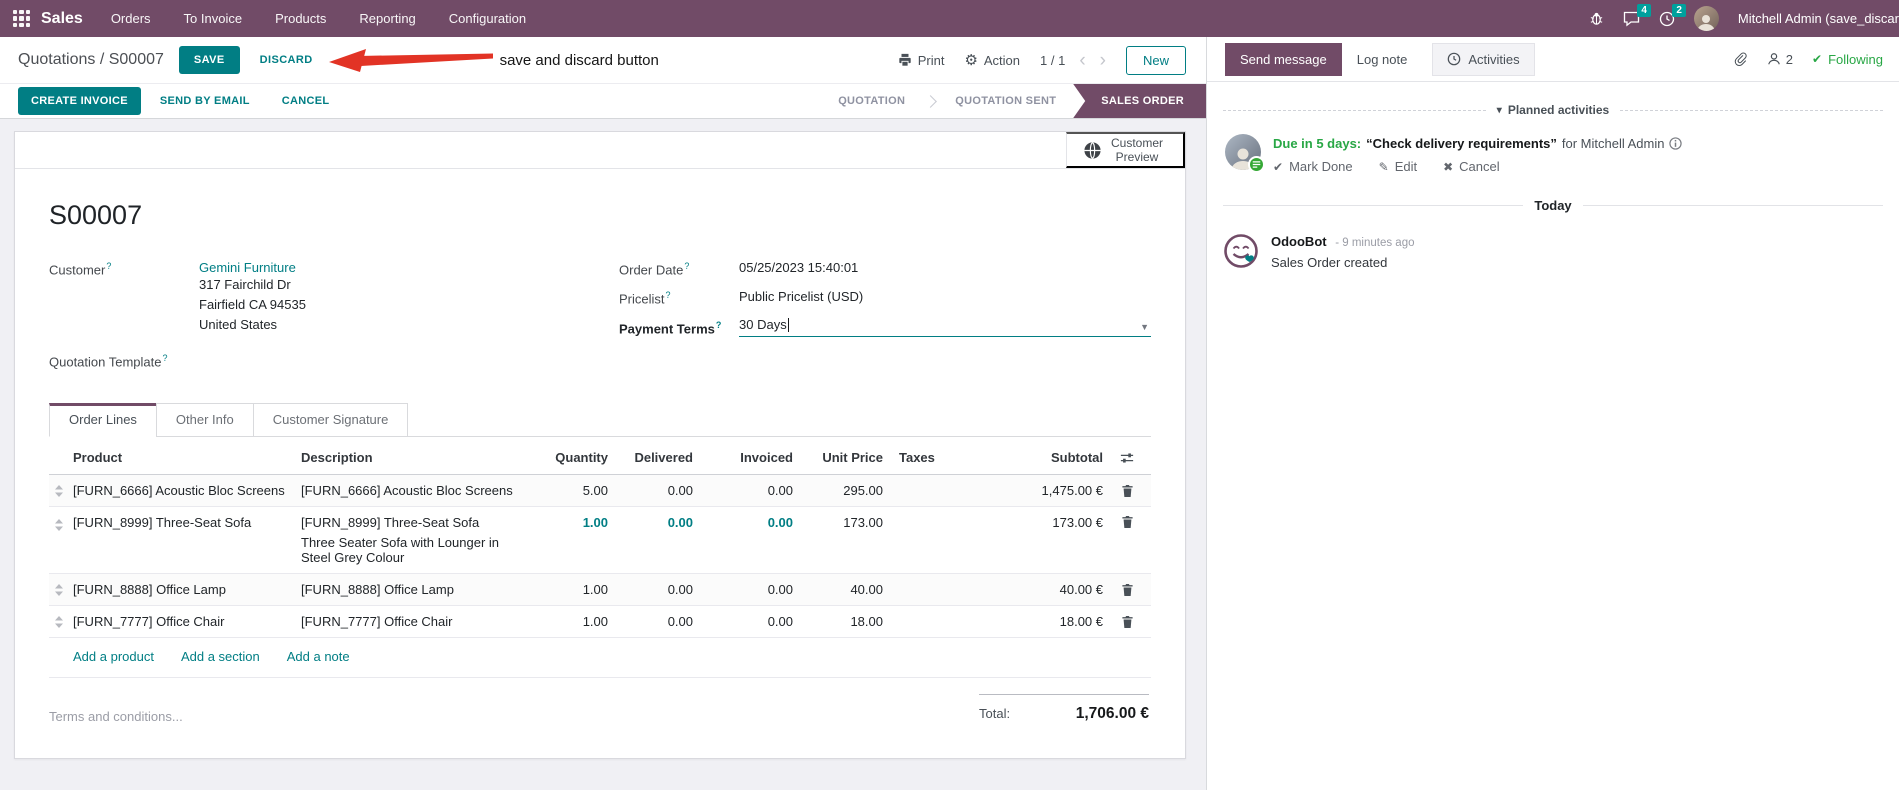 This screenshot has height=790, width=1899. Describe the element at coordinates (131, 18) in the screenshot. I see `nav-menu-orders: Orders` at that location.